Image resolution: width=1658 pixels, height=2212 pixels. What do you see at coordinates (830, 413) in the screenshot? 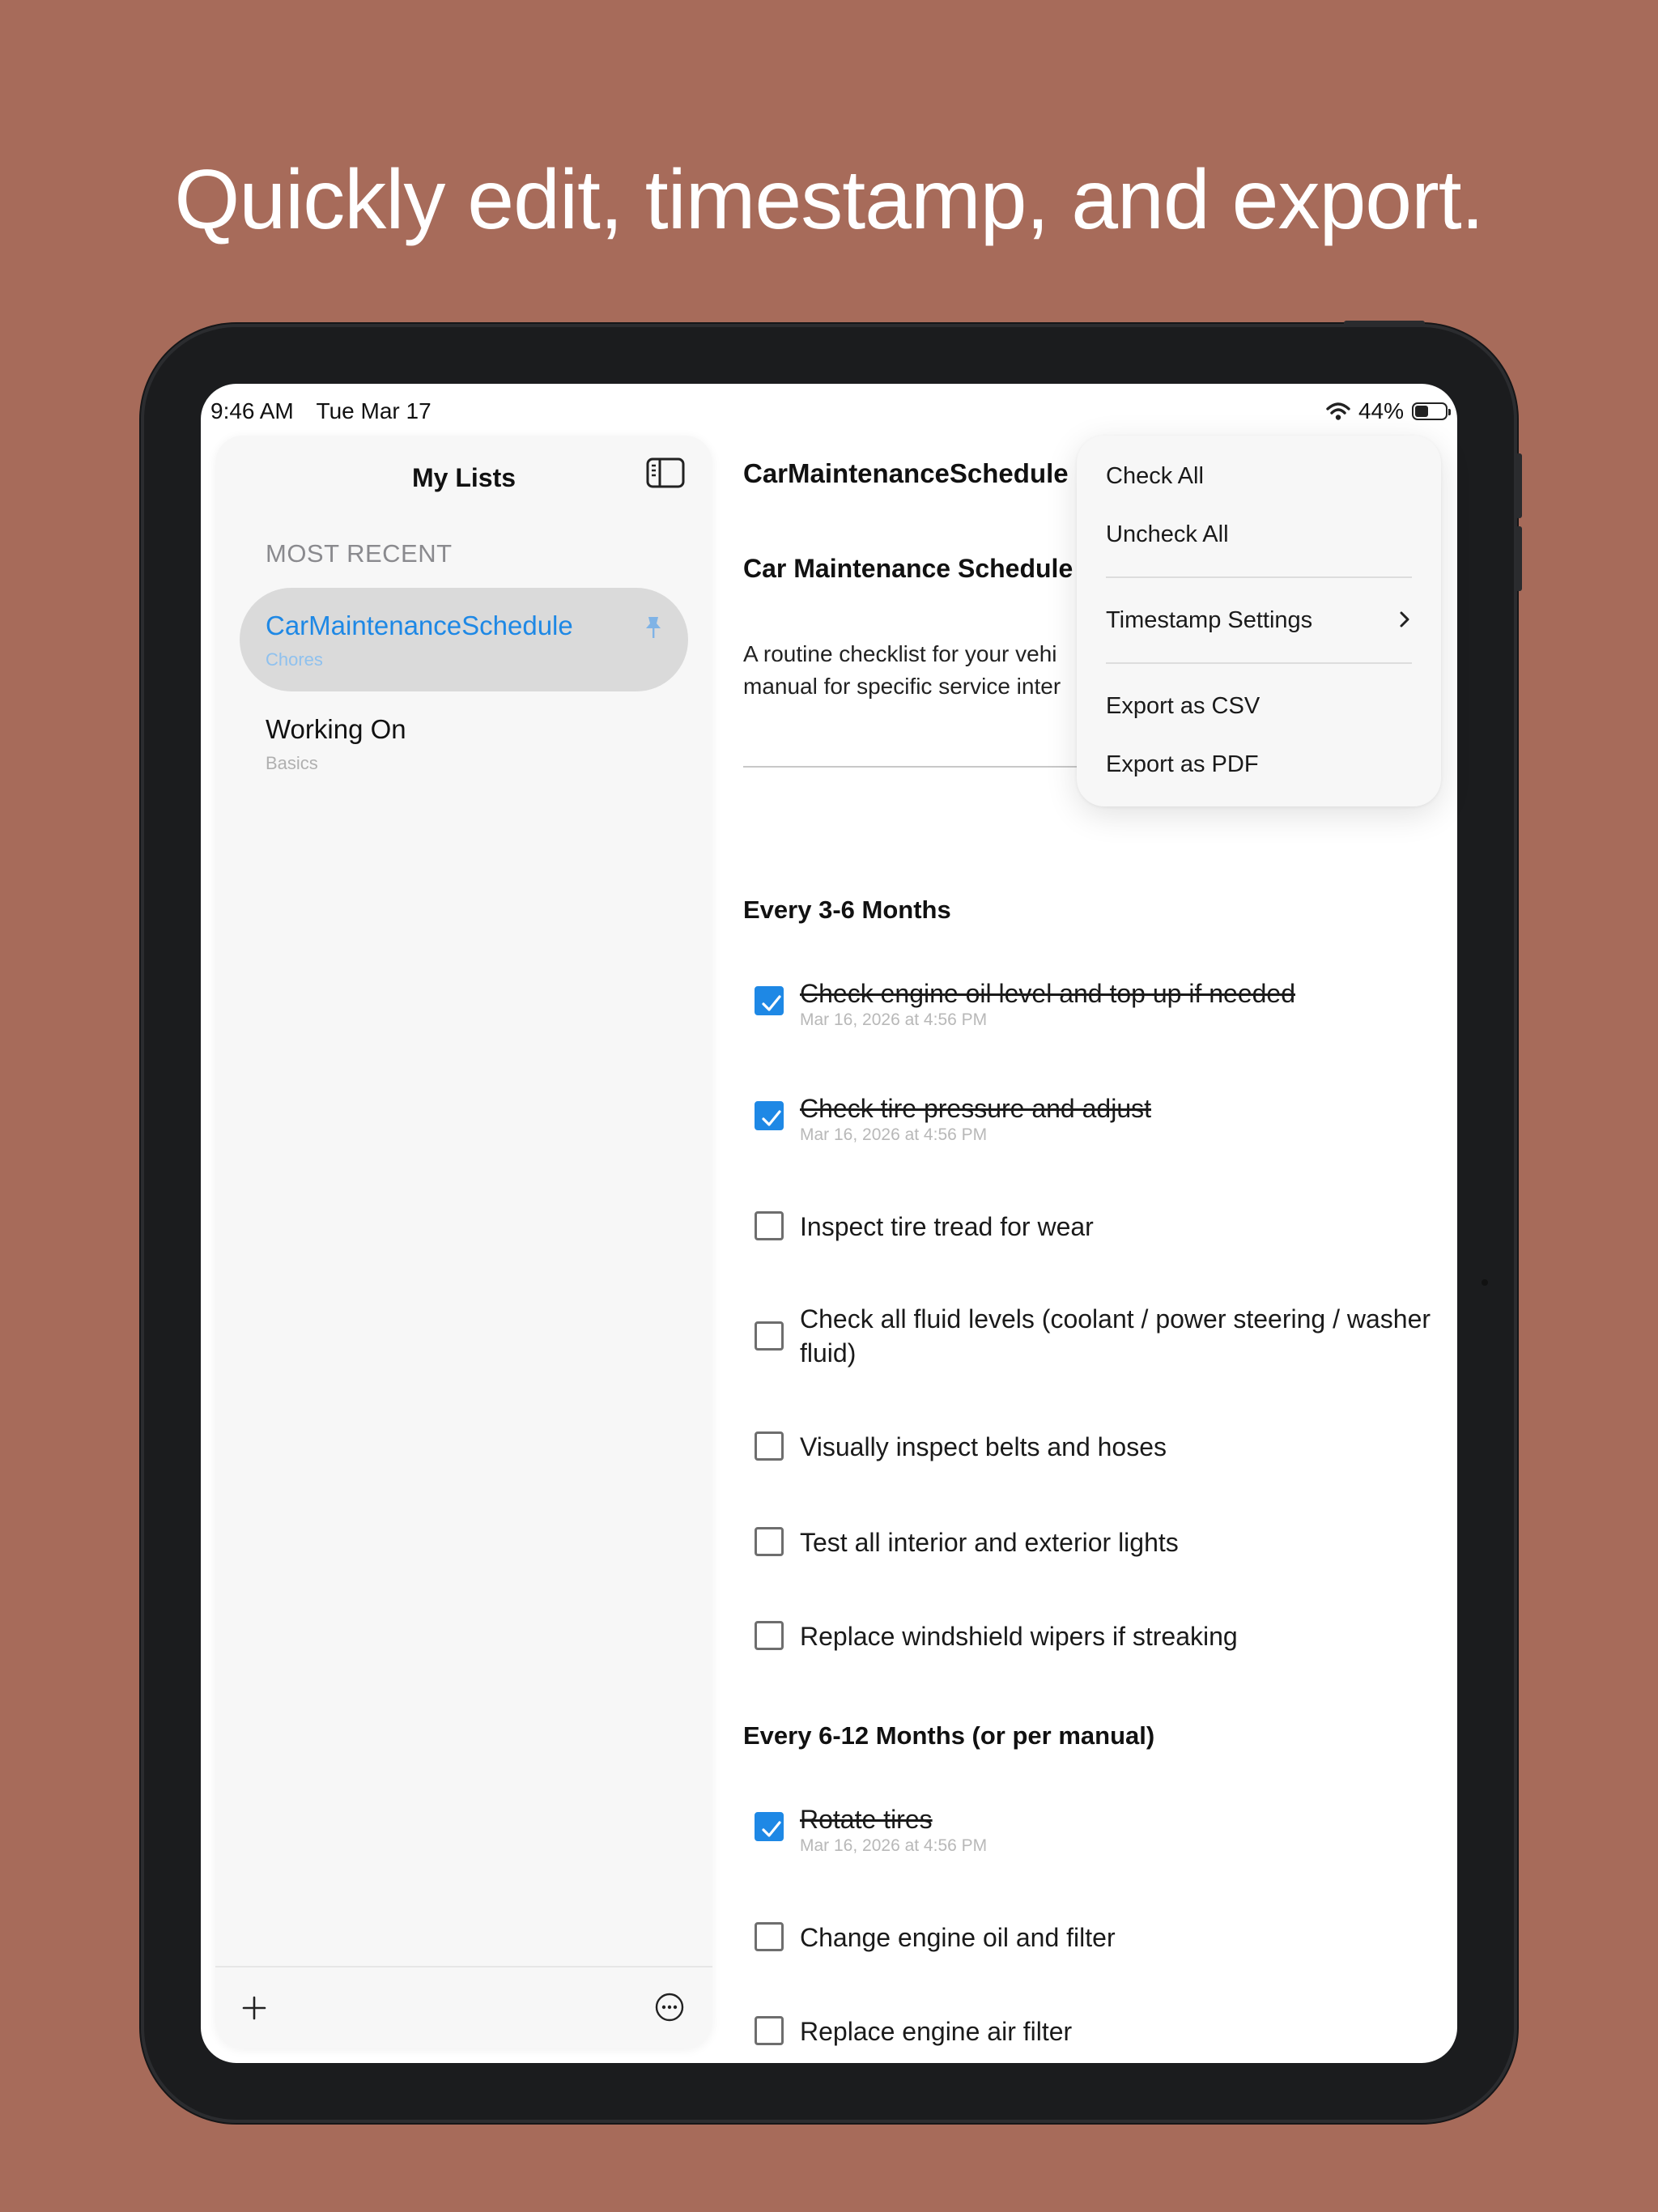
I see `status-bar: 9:46 AM Tue Mar 17 44%` at bounding box center [830, 413].